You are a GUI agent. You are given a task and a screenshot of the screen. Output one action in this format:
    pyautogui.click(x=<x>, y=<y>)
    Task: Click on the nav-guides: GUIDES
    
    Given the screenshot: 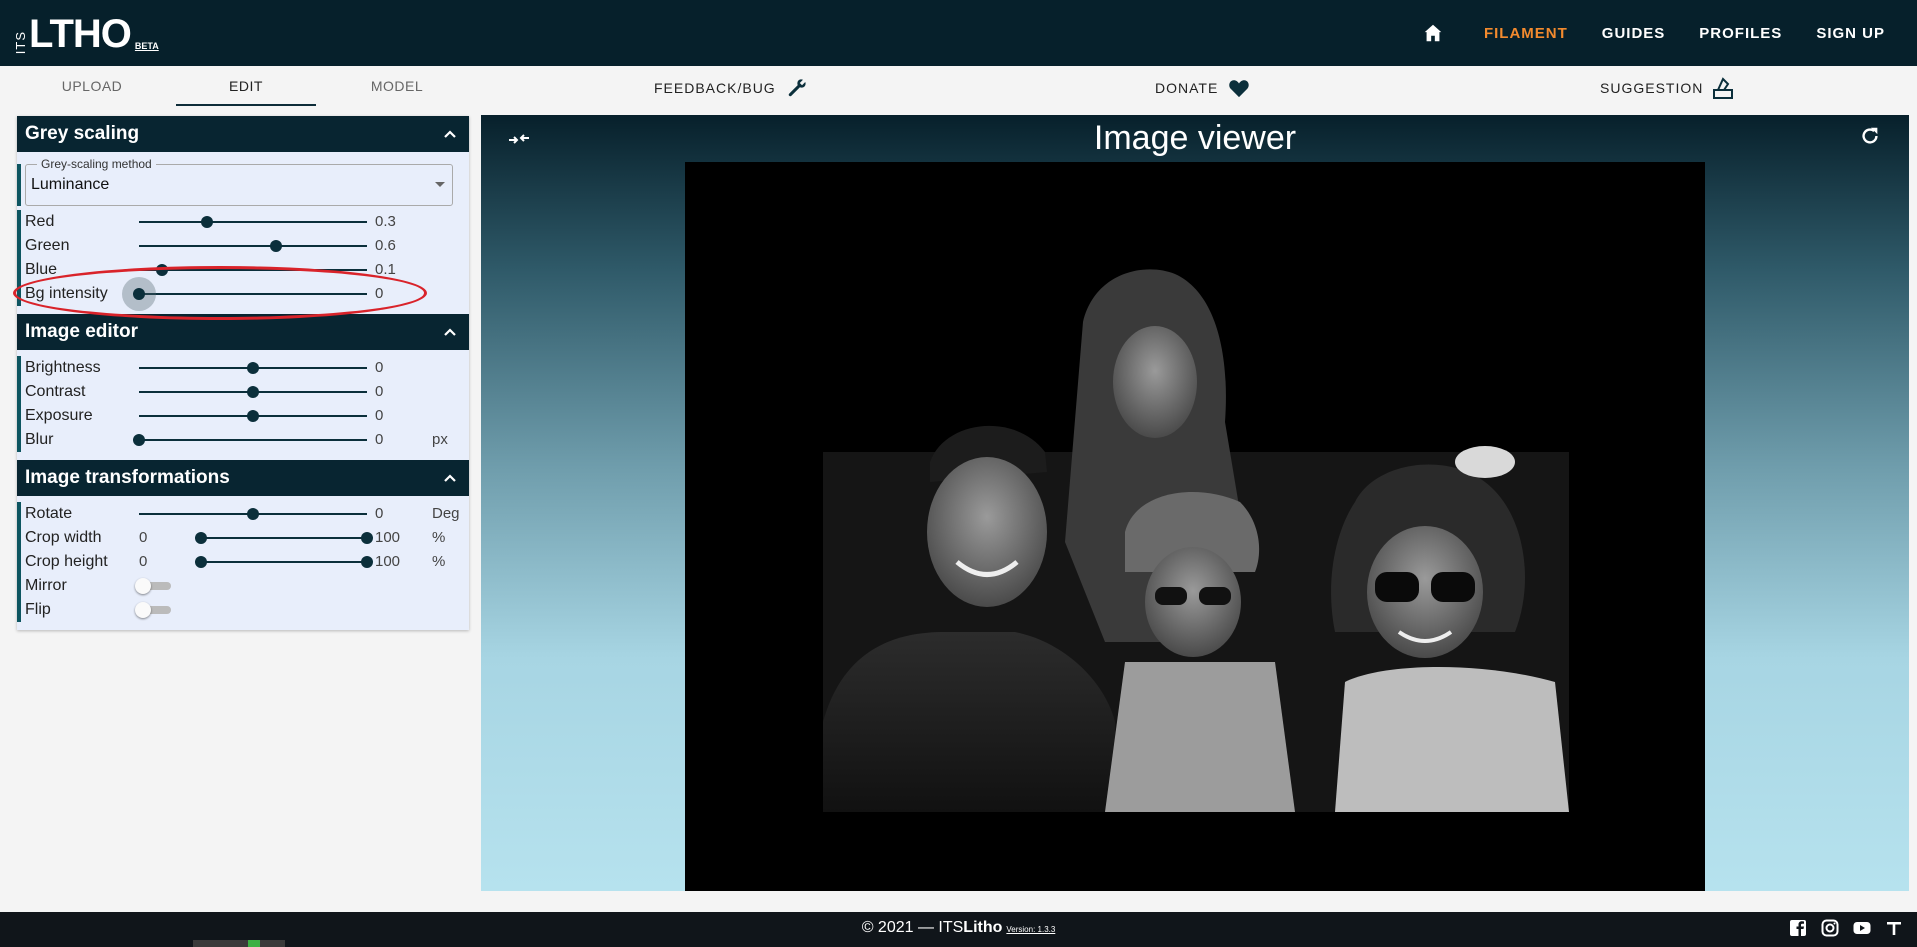 What is the action you would take?
    pyautogui.click(x=1634, y=33)
    